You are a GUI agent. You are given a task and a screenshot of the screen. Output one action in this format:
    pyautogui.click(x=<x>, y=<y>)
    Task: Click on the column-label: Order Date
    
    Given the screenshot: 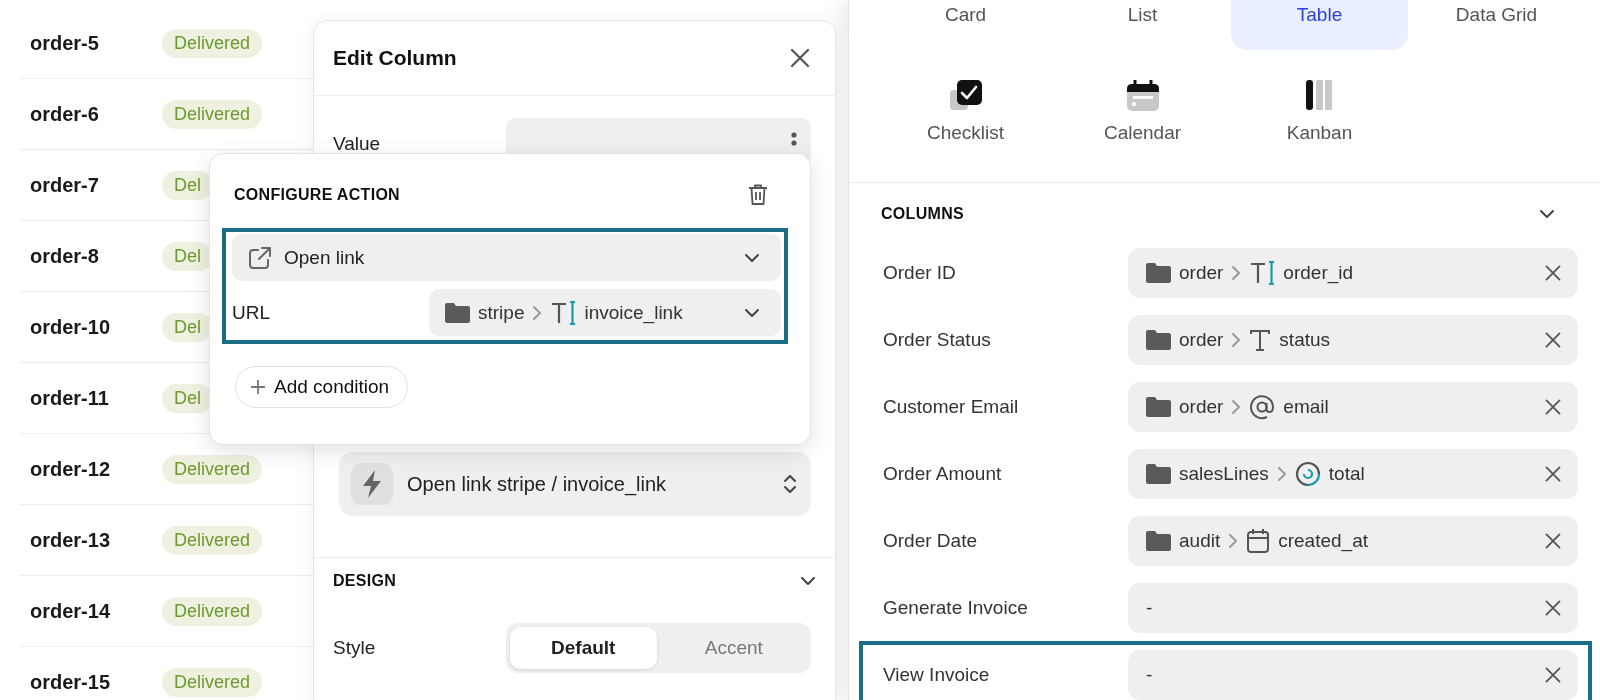 What is the action you would take?
    pyautogui.click(x=930, y=540)
    